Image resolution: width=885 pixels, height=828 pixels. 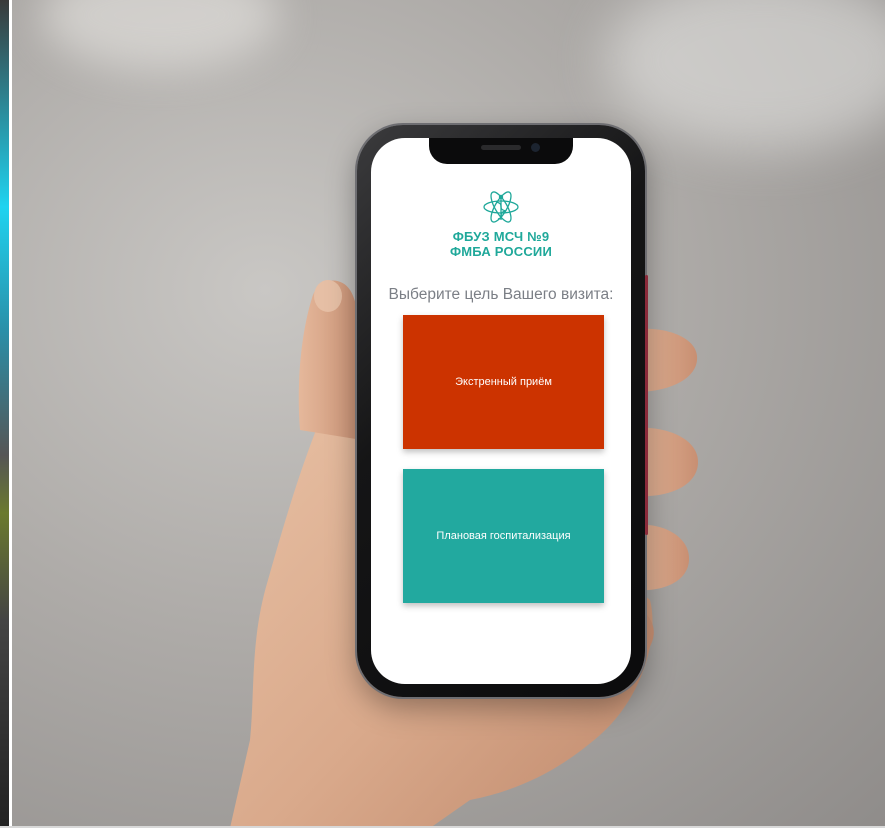 I want to click on emergency-visit-button: Экстренный приём, so click(x=503, y=382).